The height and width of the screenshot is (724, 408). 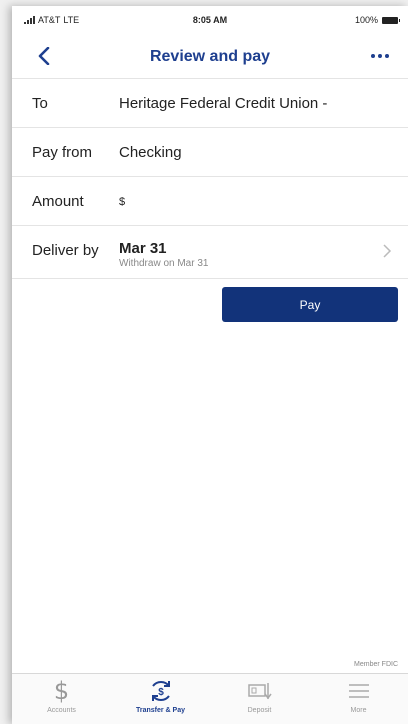 What do you see at coordinates (143, 248) in the screenshot?
I see `deliver-date: Mar 31` at bounding box center [143, 248].